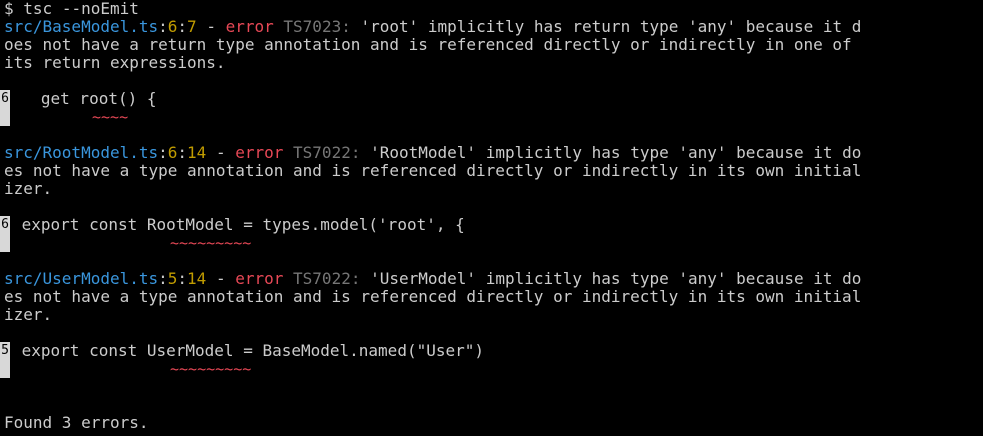  I want to click on source-code-line: get root() {, so click(84, 98).